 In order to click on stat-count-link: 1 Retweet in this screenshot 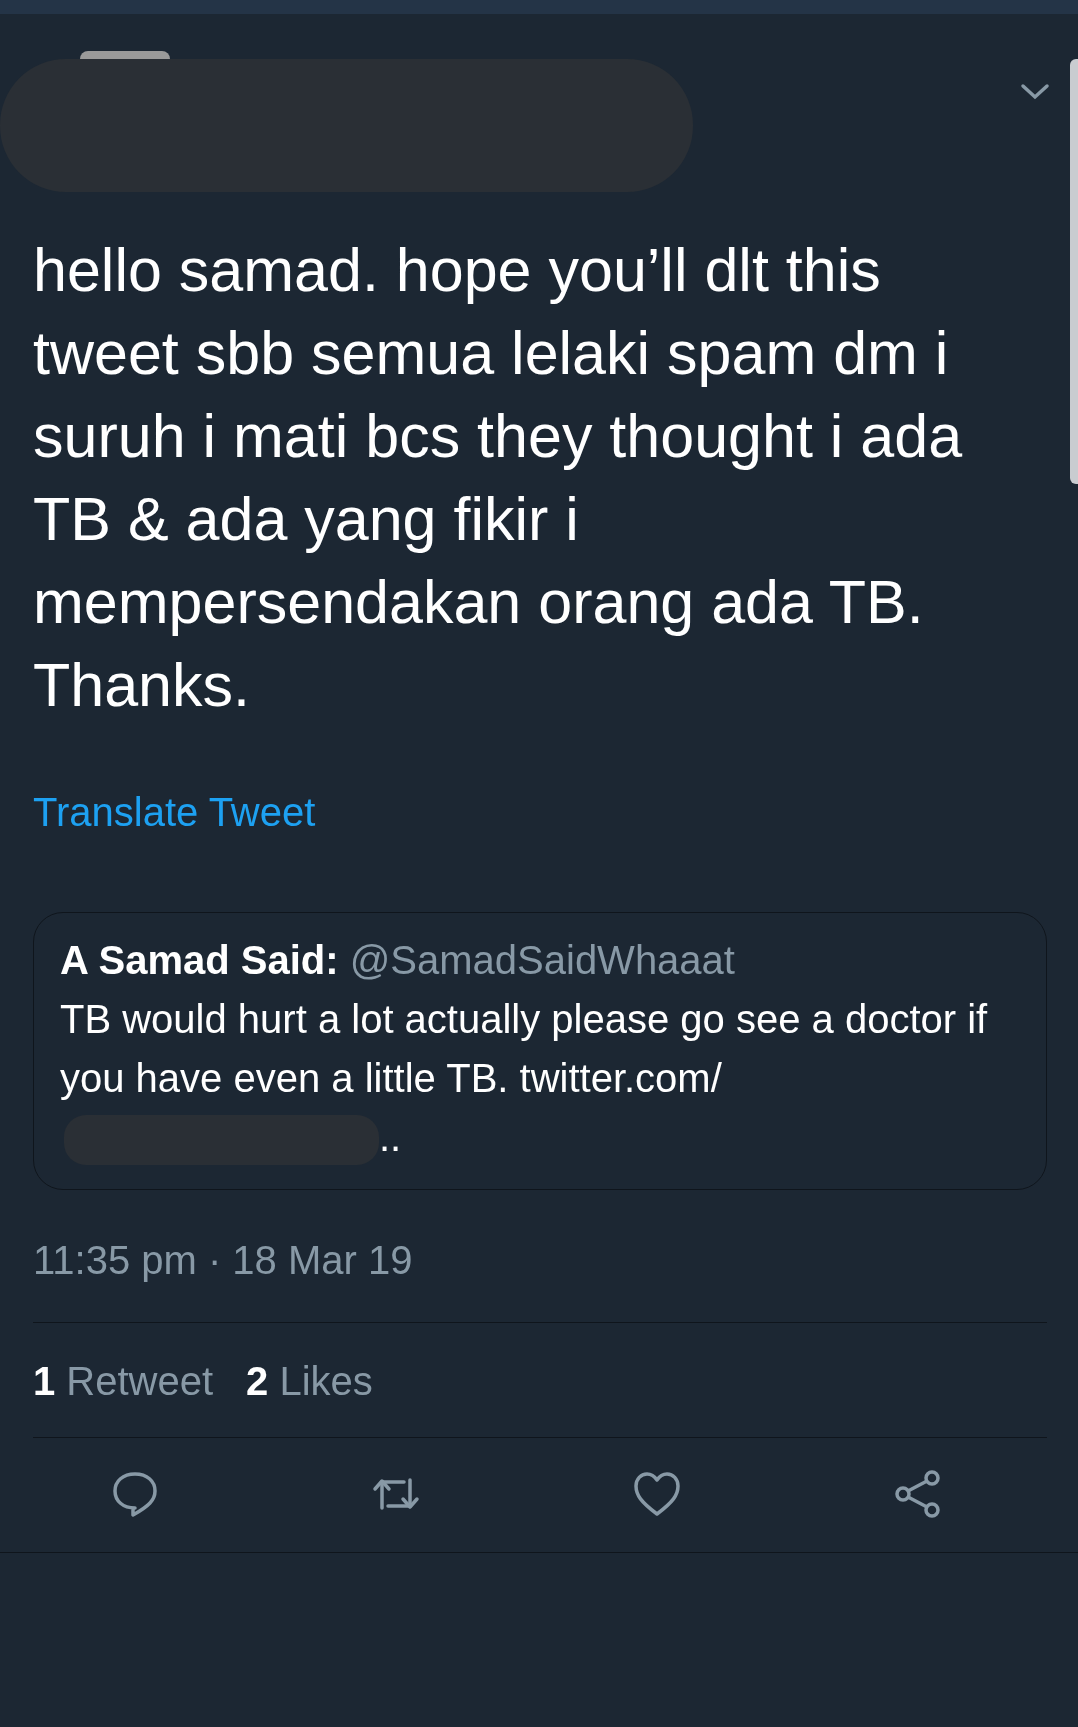, I will do `click(123, 1381)`.